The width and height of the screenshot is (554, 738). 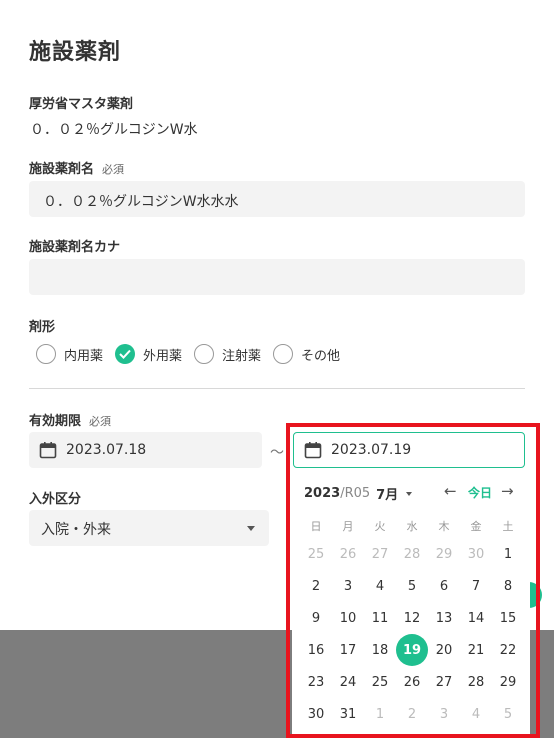 I want to click on expiry-label-text: 有効期限, so click(x=55, y=421).